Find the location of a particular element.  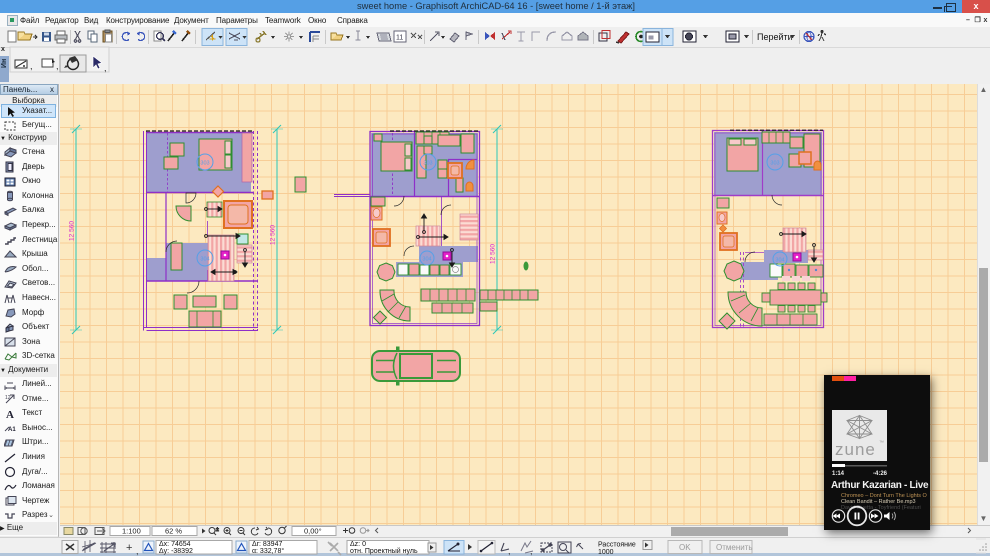

svg-text: Δz: 0 is located at coordinates (358, 544).